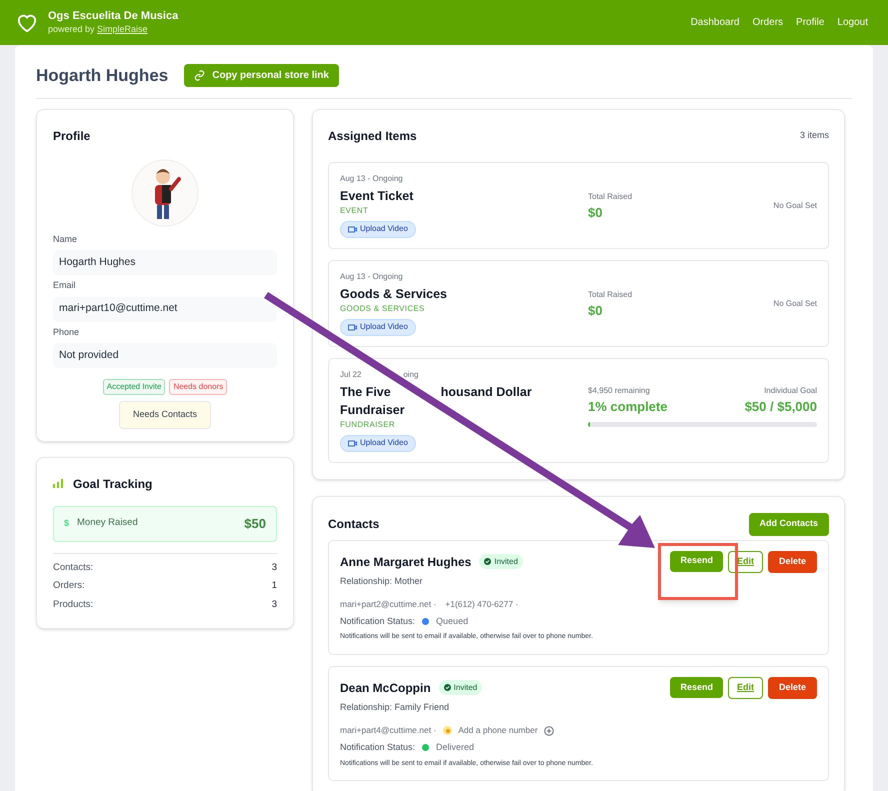 The width and height of the screenshot is (888, 791). What do you see at coordinates (134, 387) in the screenshot?
I see `status-badge: Accepted Invite` at bounding box center [134, 387].